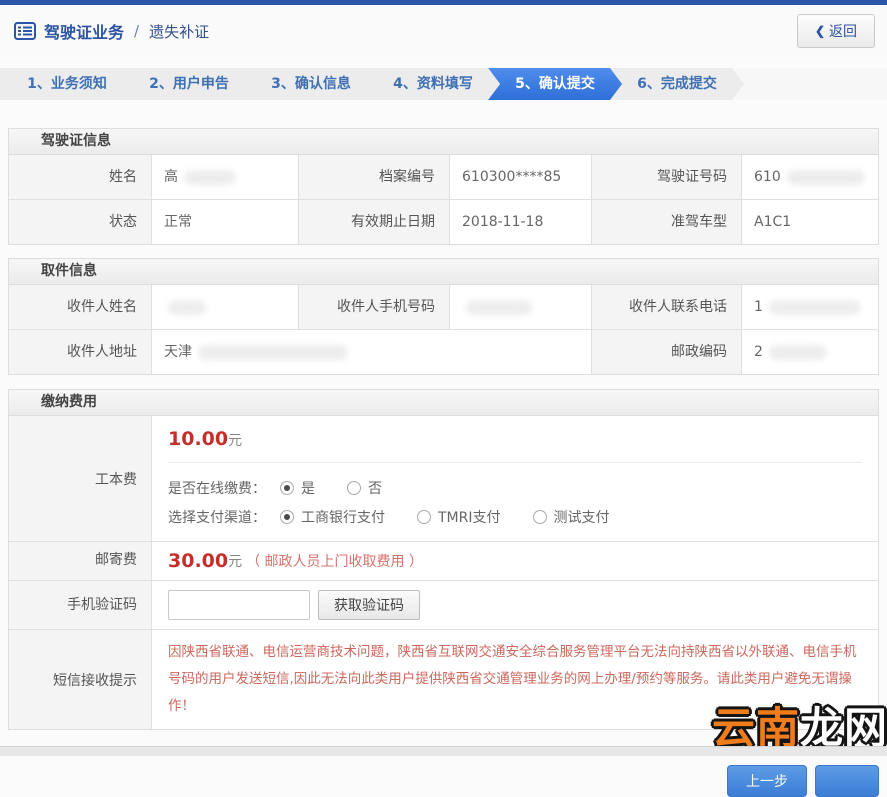 The width and height of the screenshot is (887, 797). What do you see at coordinates (819, 31) in the screenshot?
I see `back-chevron-icon: ❮` at bounding box center [819, 31].